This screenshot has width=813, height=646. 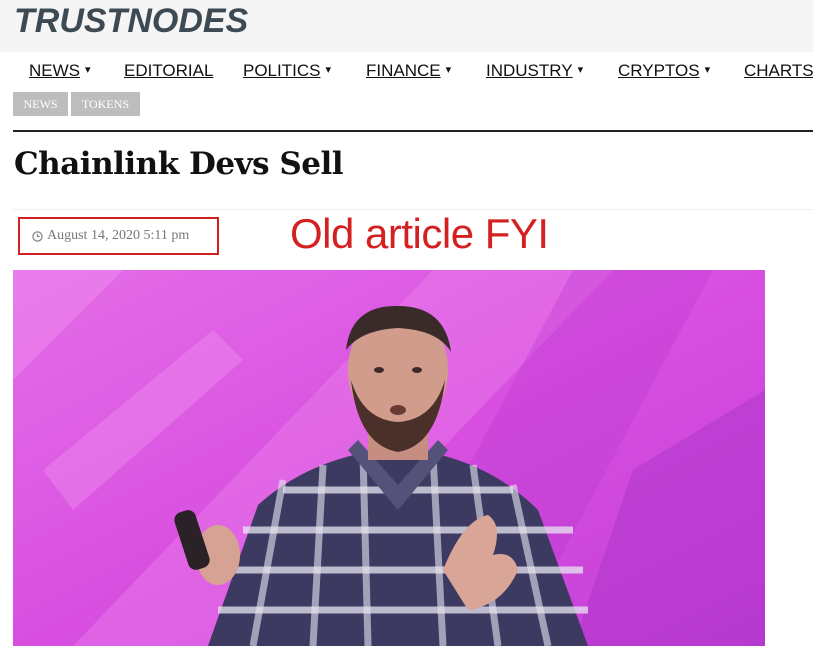 What do you see at coordinates (54, 70) in the screenshot?
I see `nav-item-label: NEWS` at bounding box center [54, 70].